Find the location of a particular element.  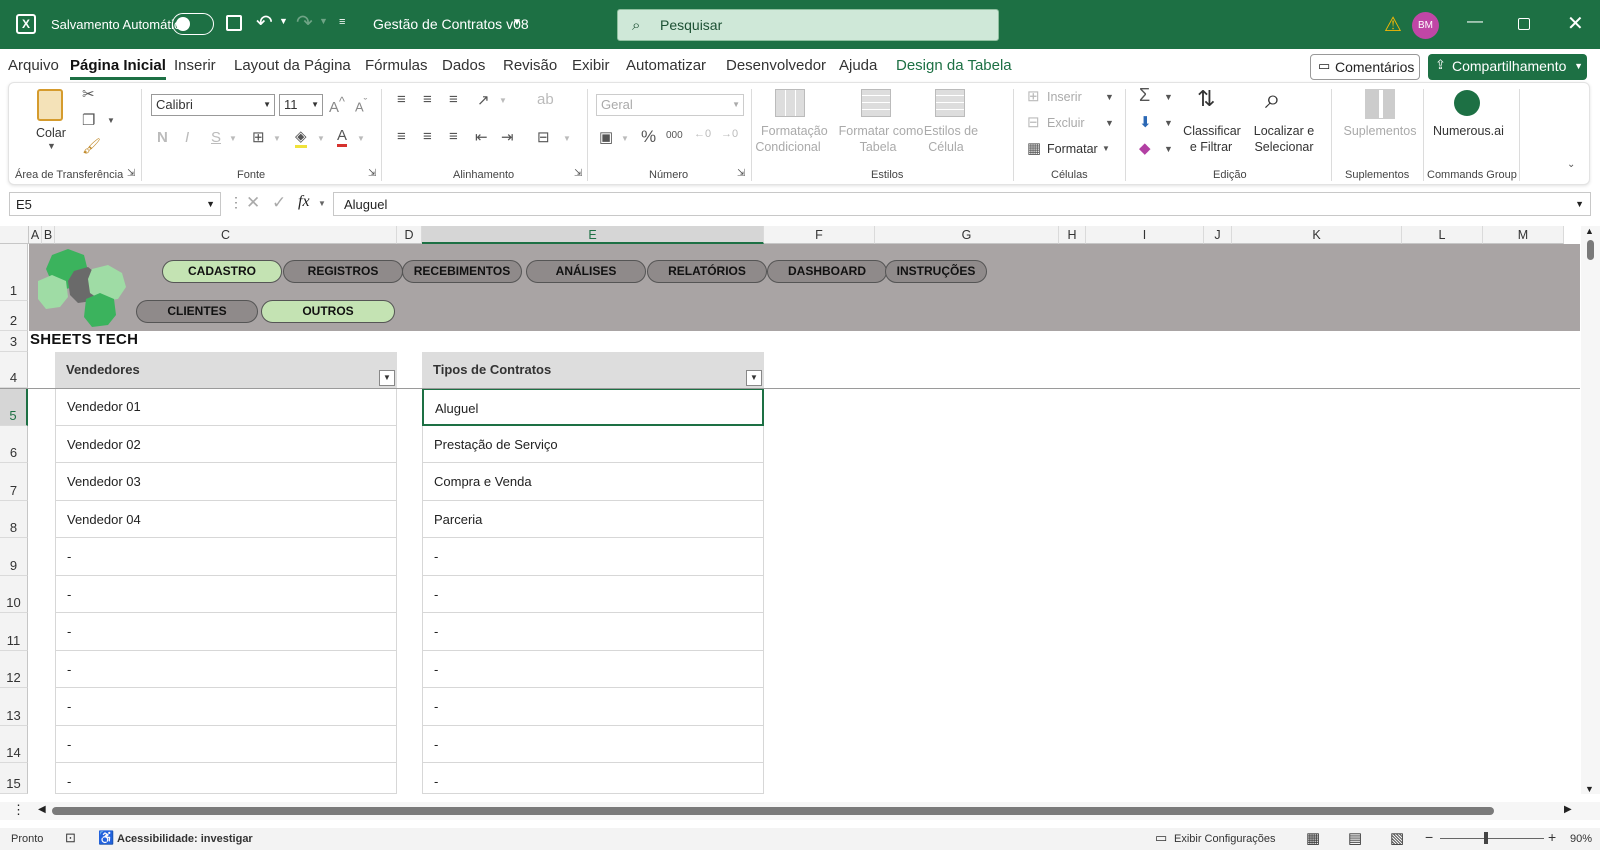

conditional-formatting-icon is located at coordinates (790, 103).